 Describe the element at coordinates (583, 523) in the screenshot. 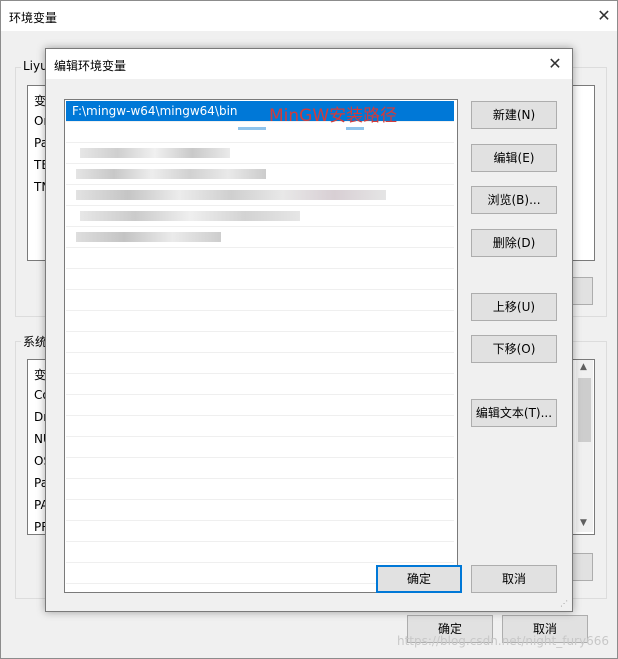

I see `scroll-down-icon: ▼` at that location.